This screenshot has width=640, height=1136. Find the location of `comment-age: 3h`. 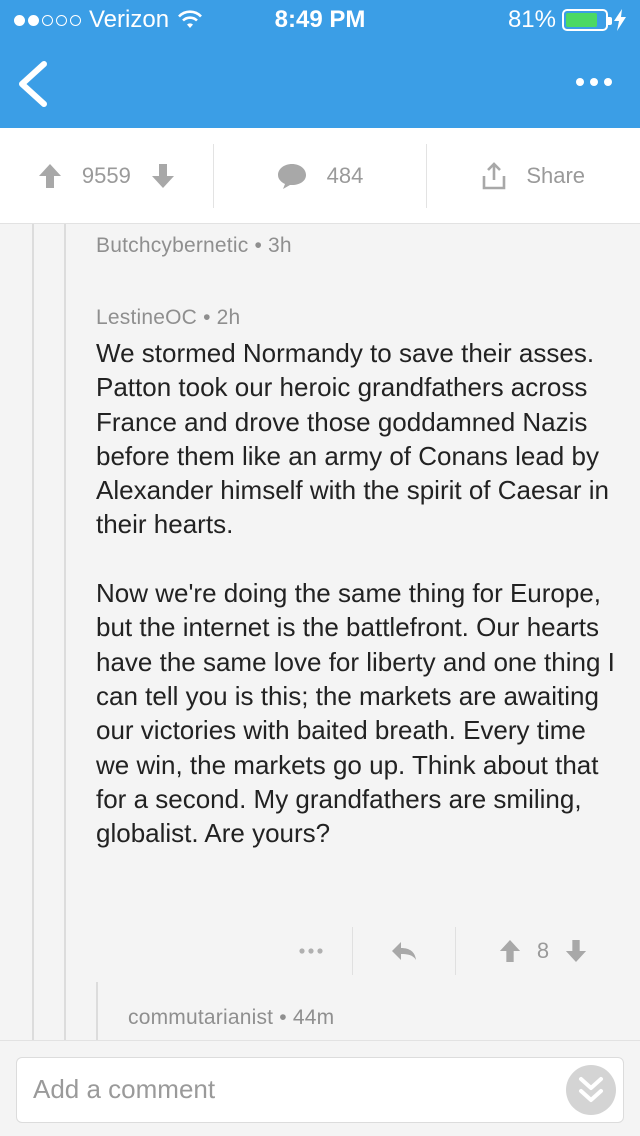

comment-age: 3h is located at coordinates (280, 245).